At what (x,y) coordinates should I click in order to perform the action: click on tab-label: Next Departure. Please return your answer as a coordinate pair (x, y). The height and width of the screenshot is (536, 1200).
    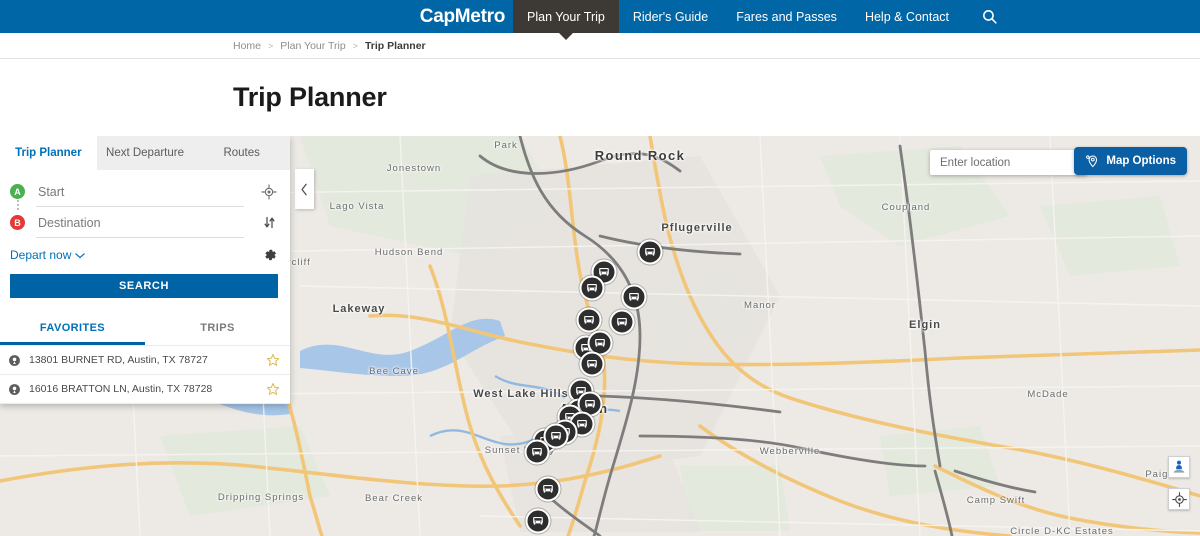
    Looking at the image, I should click on (145, 153).